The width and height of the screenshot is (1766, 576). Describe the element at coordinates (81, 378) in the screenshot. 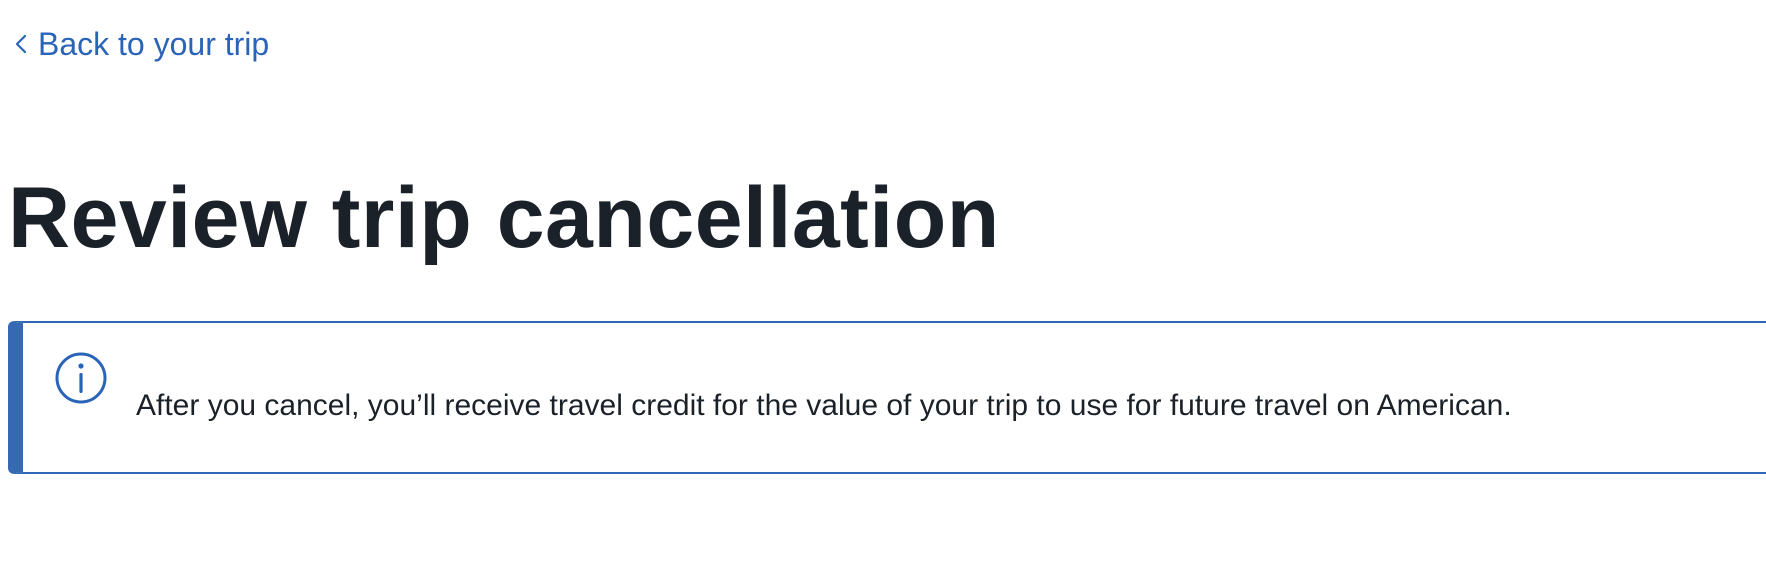

I see `info-icon` at that location.